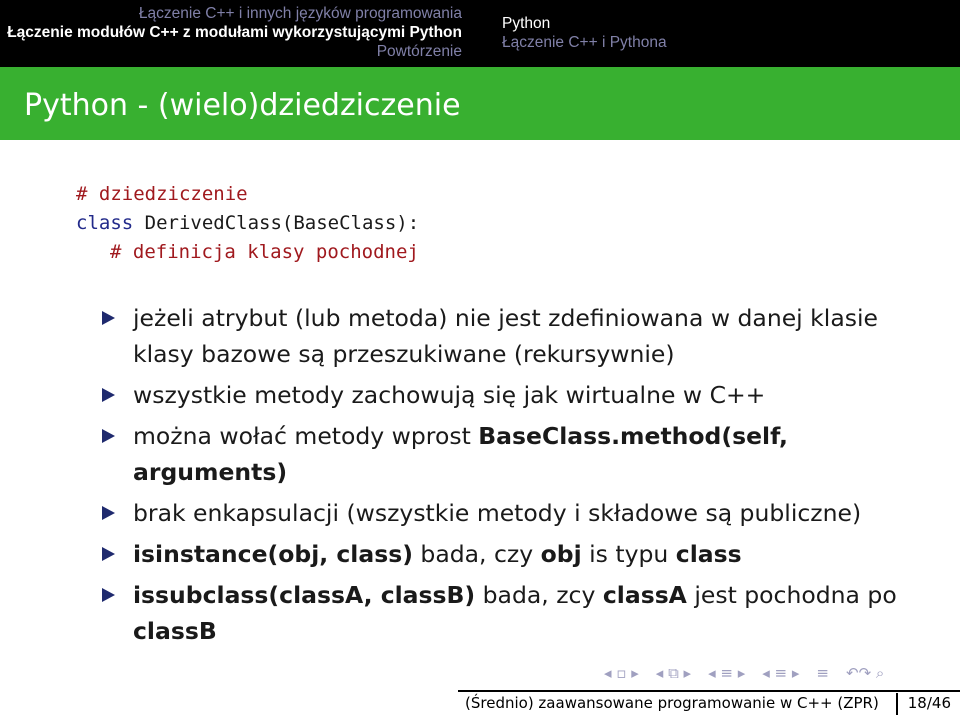  Describe the element at coordinates (822, 673) in the screenshot. I see `align-icon: ≡` at that location.